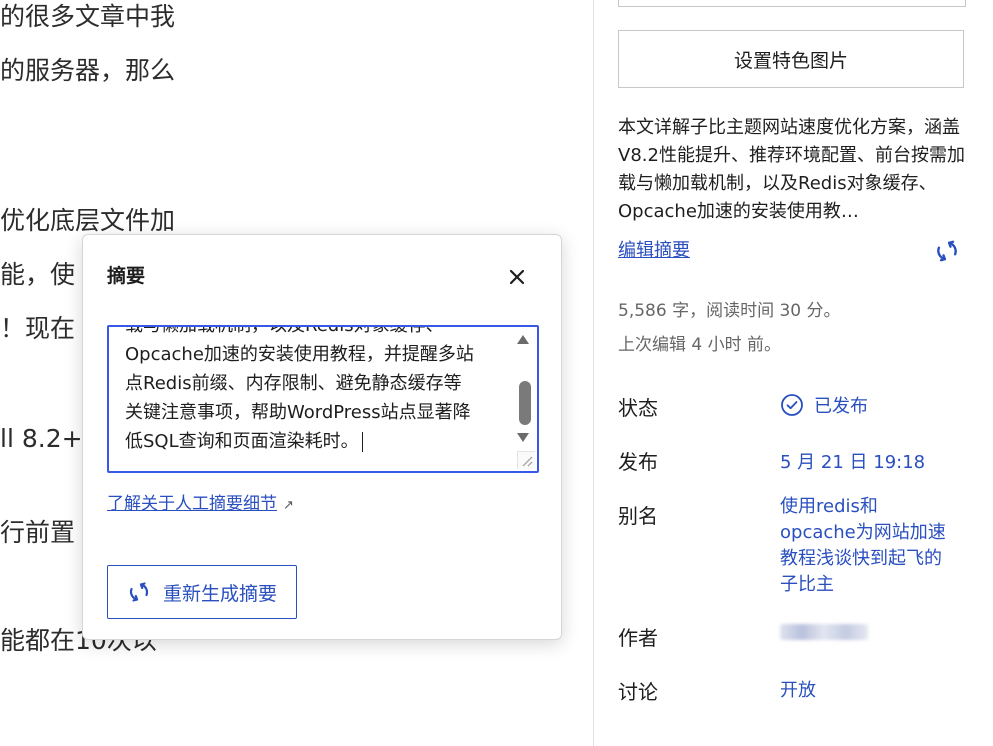 The height and width of the screenshot is (746, 993). What do you see at coordinates (792, 405) in the screenshot?
I see `check-circle-icon` at bounding box center [792, 405].